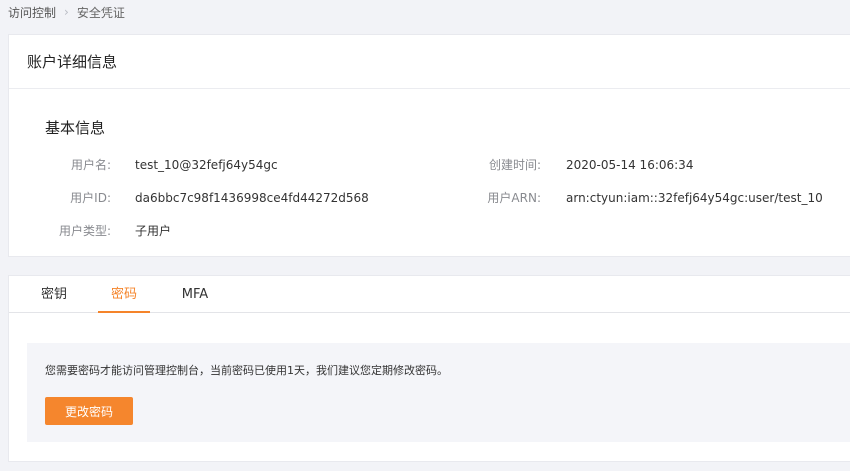 Image resolution: width=850 pixels, height=471 pixels. What do you see at coordinates (90, 165) in the screenshot?
I see `username-label: 用户名:` at bounding box center [90, 165].